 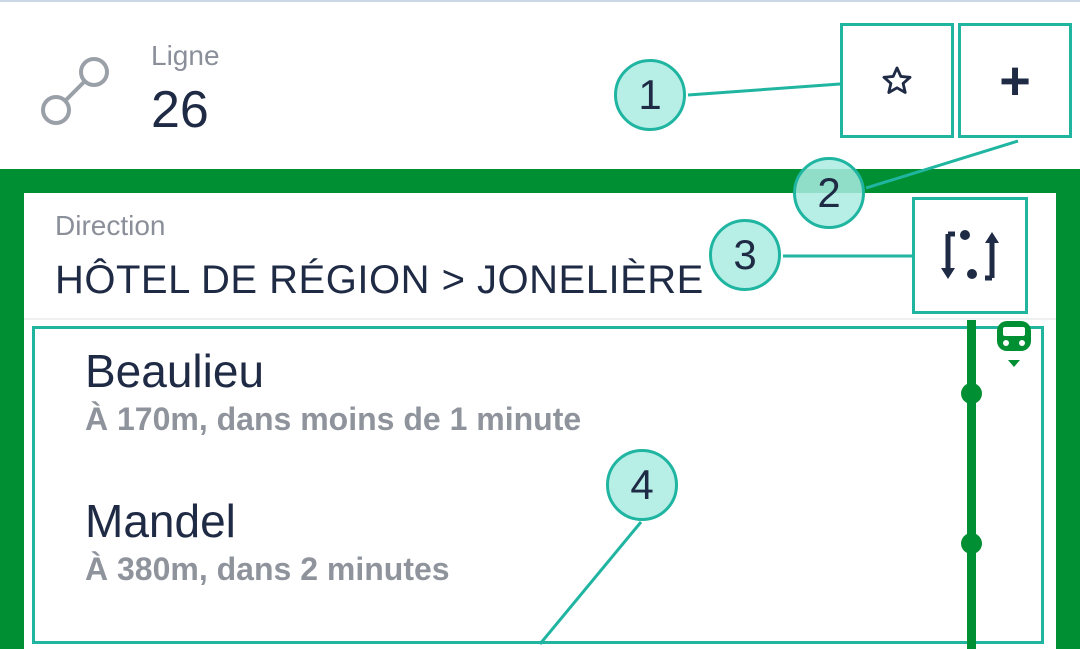 I want to click on star-icon, so click(x=897, y=80).